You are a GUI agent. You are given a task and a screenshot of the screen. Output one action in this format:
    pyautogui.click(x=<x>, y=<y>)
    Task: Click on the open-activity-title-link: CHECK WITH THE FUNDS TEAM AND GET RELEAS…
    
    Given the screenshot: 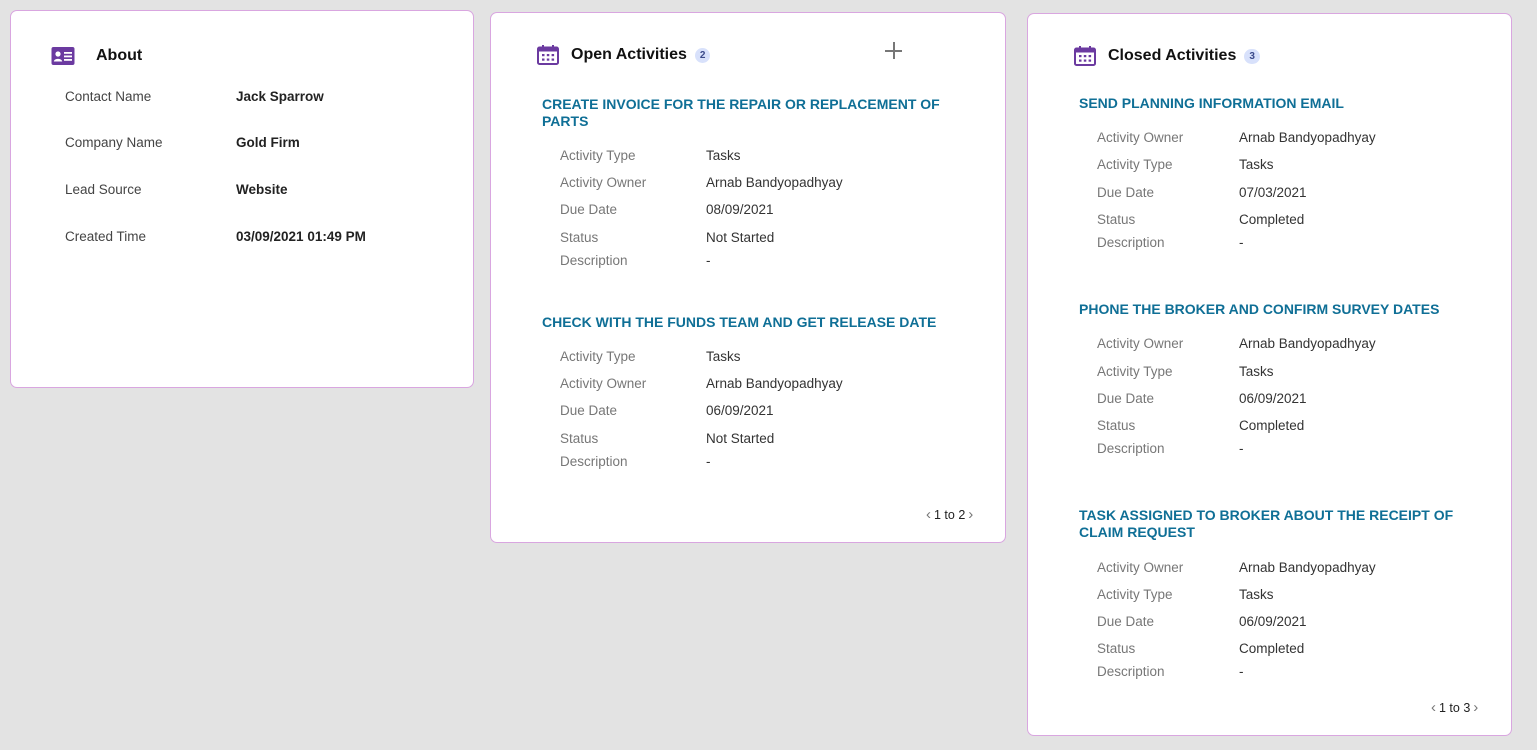 What is the action you would take?
    pyautogui.click(x=762, y=322)
    